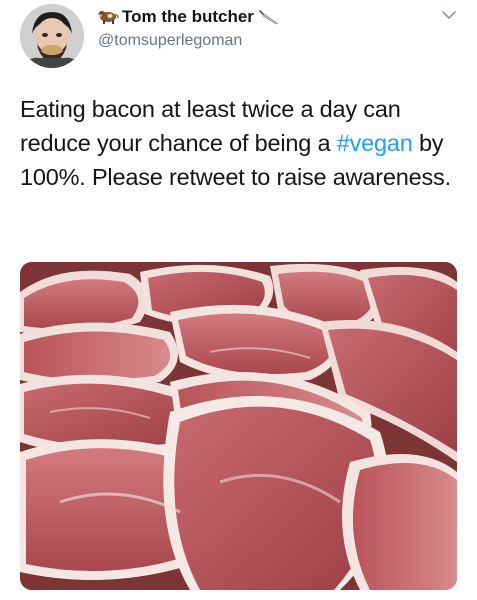 The image size is (477, 600). I want to click on user-handle: @tomsuperlegoman, so click(170, 41).